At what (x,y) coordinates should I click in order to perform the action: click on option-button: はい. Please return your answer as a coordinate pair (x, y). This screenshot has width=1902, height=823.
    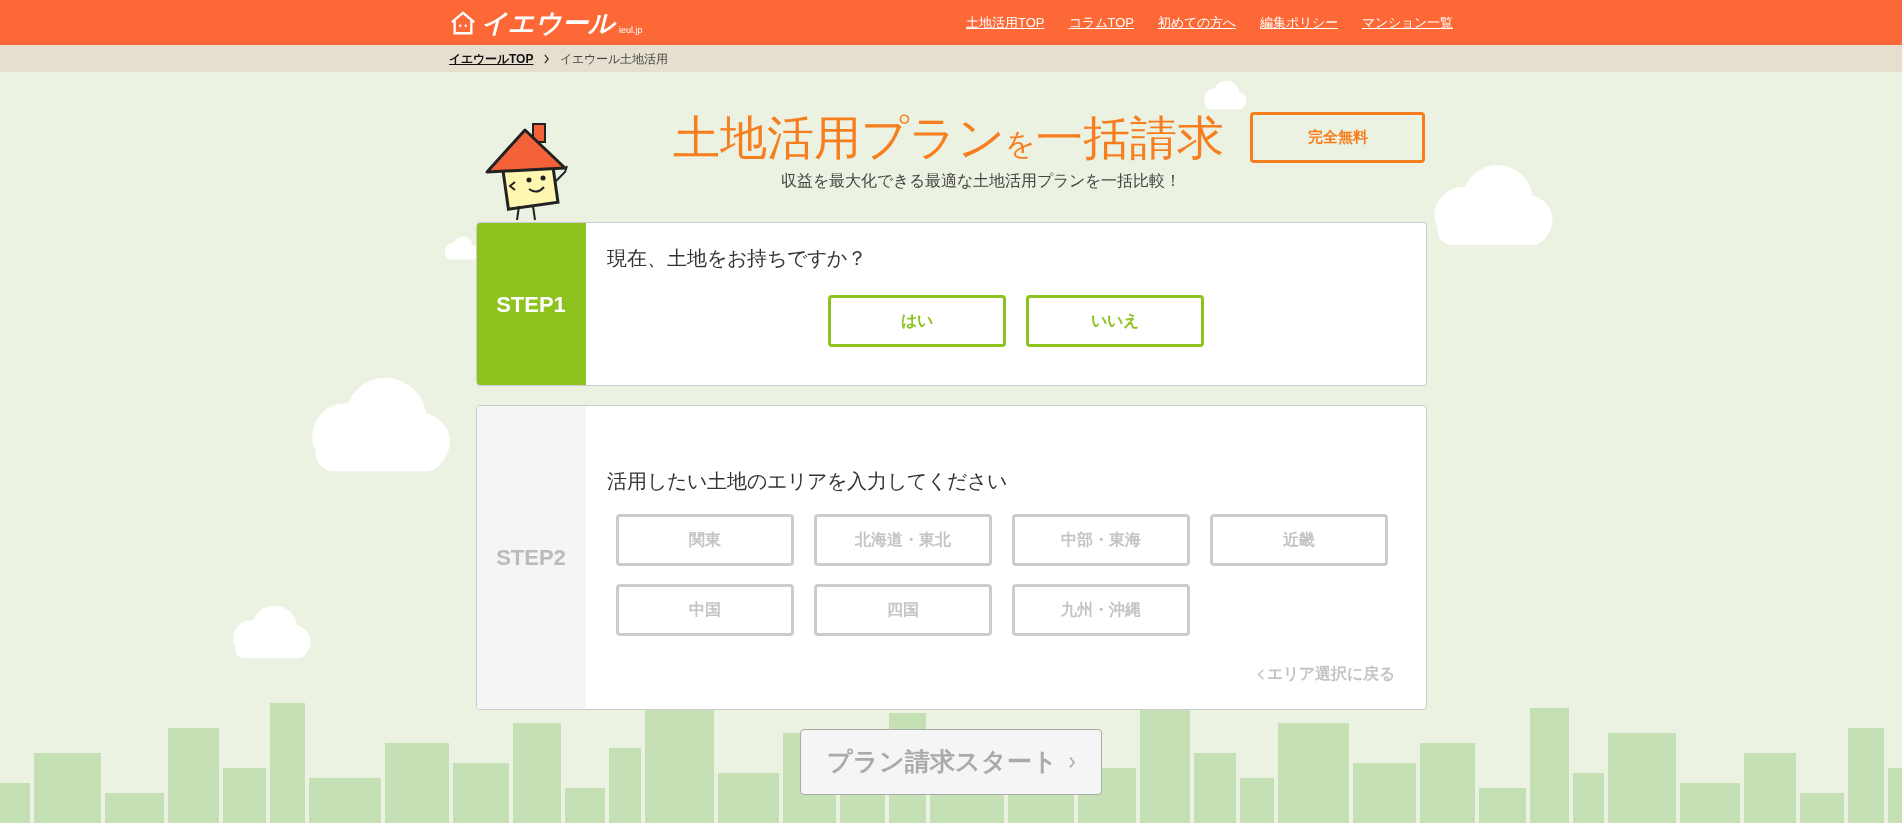
    Looking at the image, I should click on (917, 321).